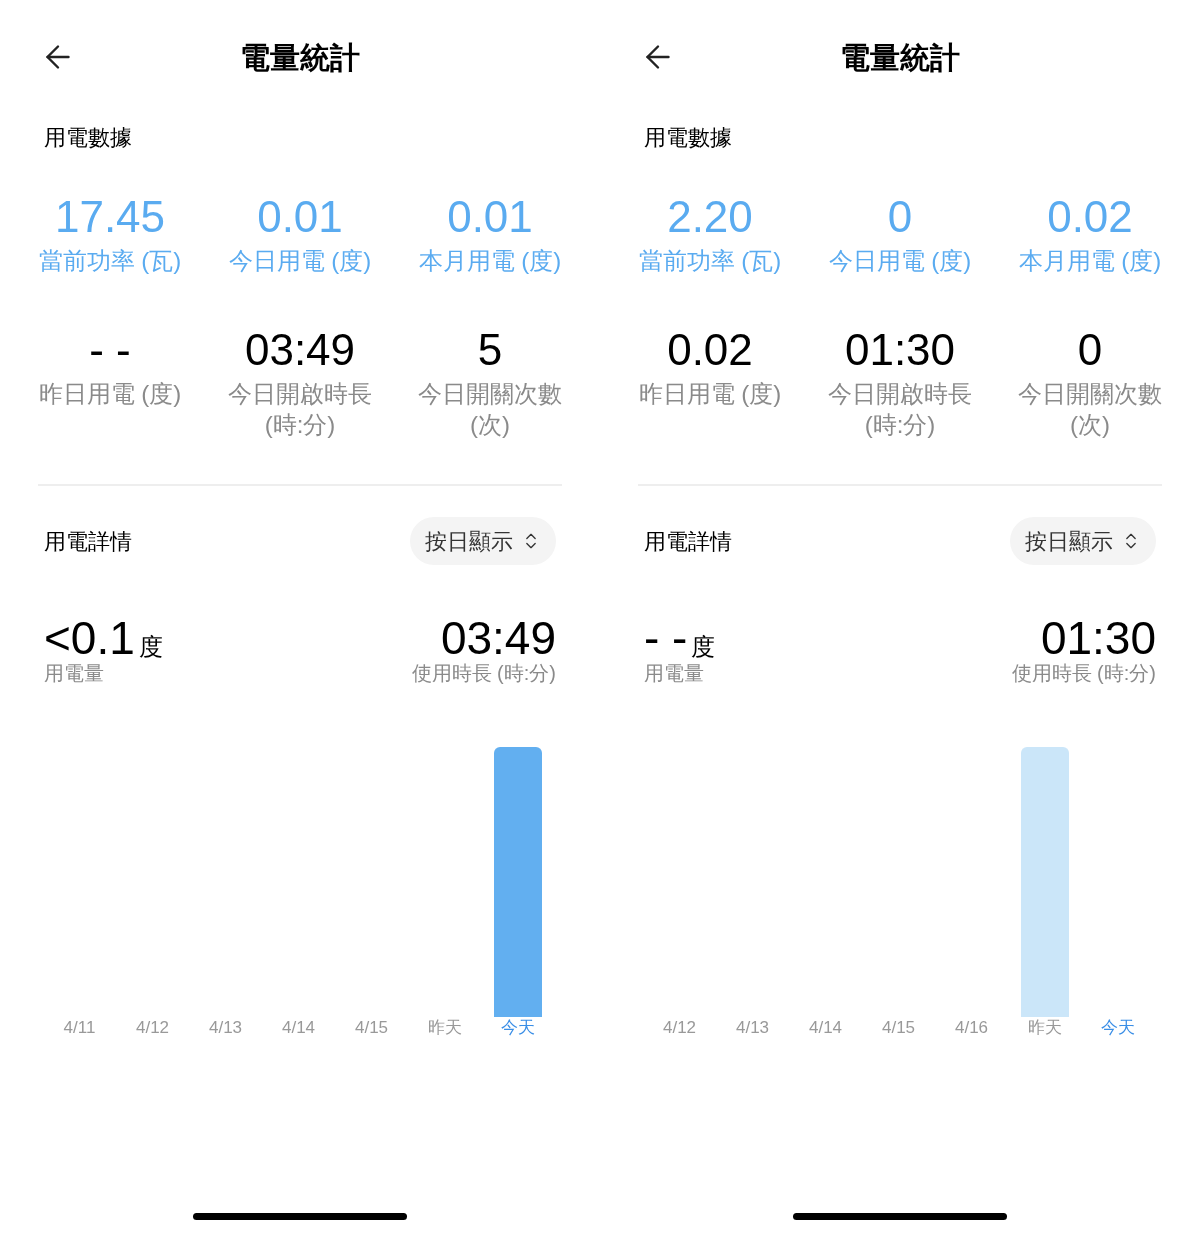 The height and width of the screenshot is (1234, 1200). What do you see at coordinates (89, 638) in the screenshot?
I see `usage-value: <0.1` at bounding box center [89, 638].